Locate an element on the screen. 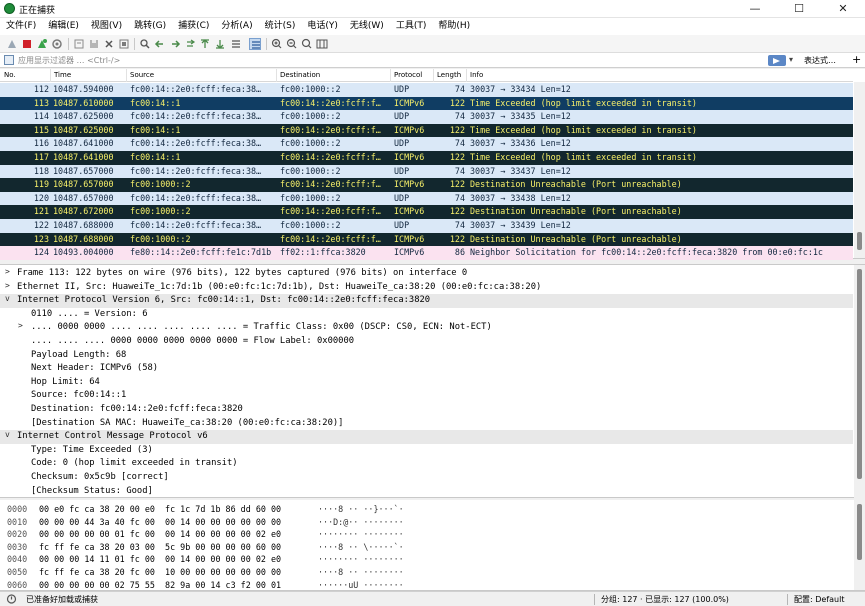  menu-analyze: 分析(A) is located at coordinates (236, 26).